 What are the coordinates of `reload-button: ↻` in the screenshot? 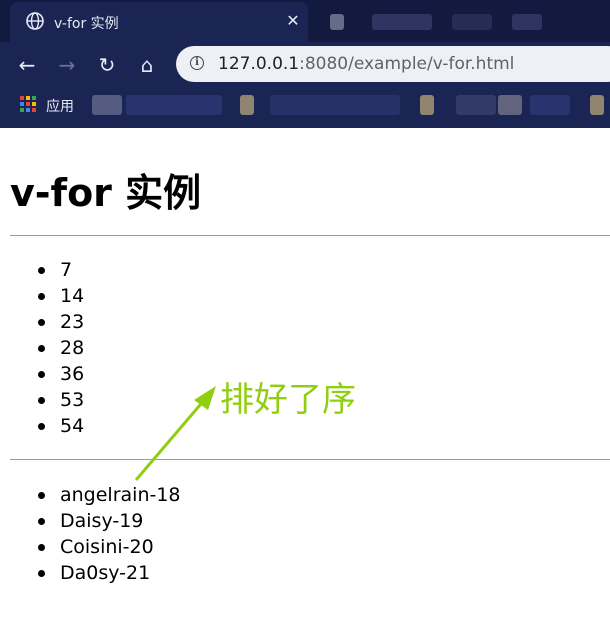 It's located at (107, 65).